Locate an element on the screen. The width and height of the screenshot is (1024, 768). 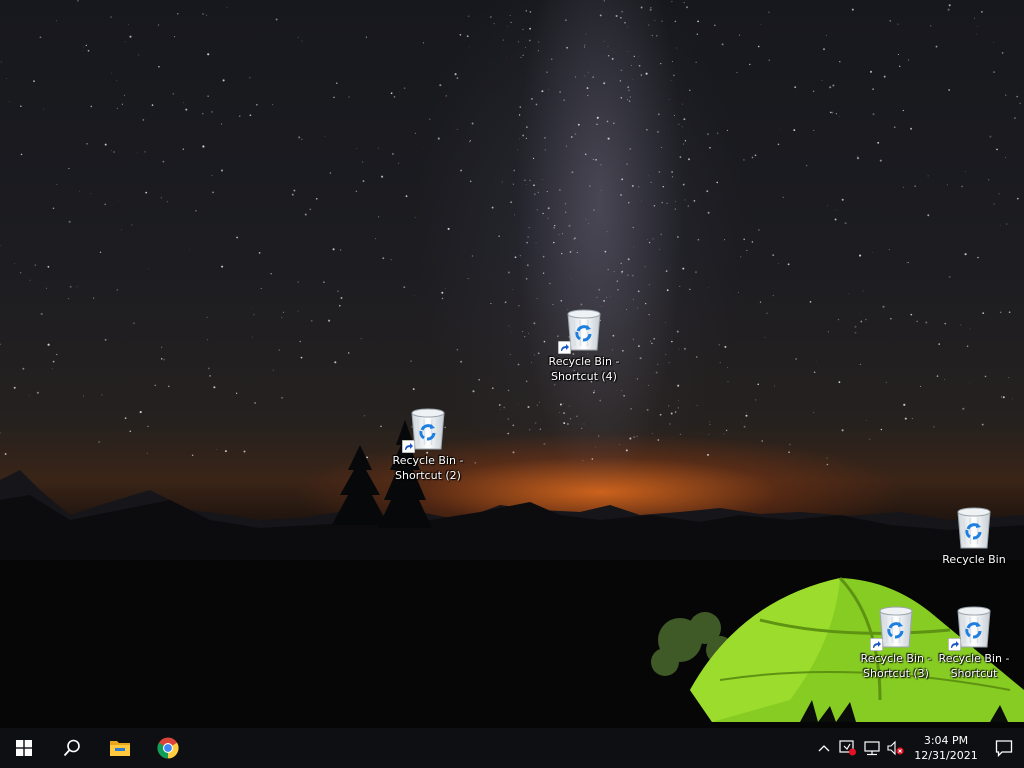
icon-label: Recycle Bin - Shortcut (2) is located at coordinates (428, 468).